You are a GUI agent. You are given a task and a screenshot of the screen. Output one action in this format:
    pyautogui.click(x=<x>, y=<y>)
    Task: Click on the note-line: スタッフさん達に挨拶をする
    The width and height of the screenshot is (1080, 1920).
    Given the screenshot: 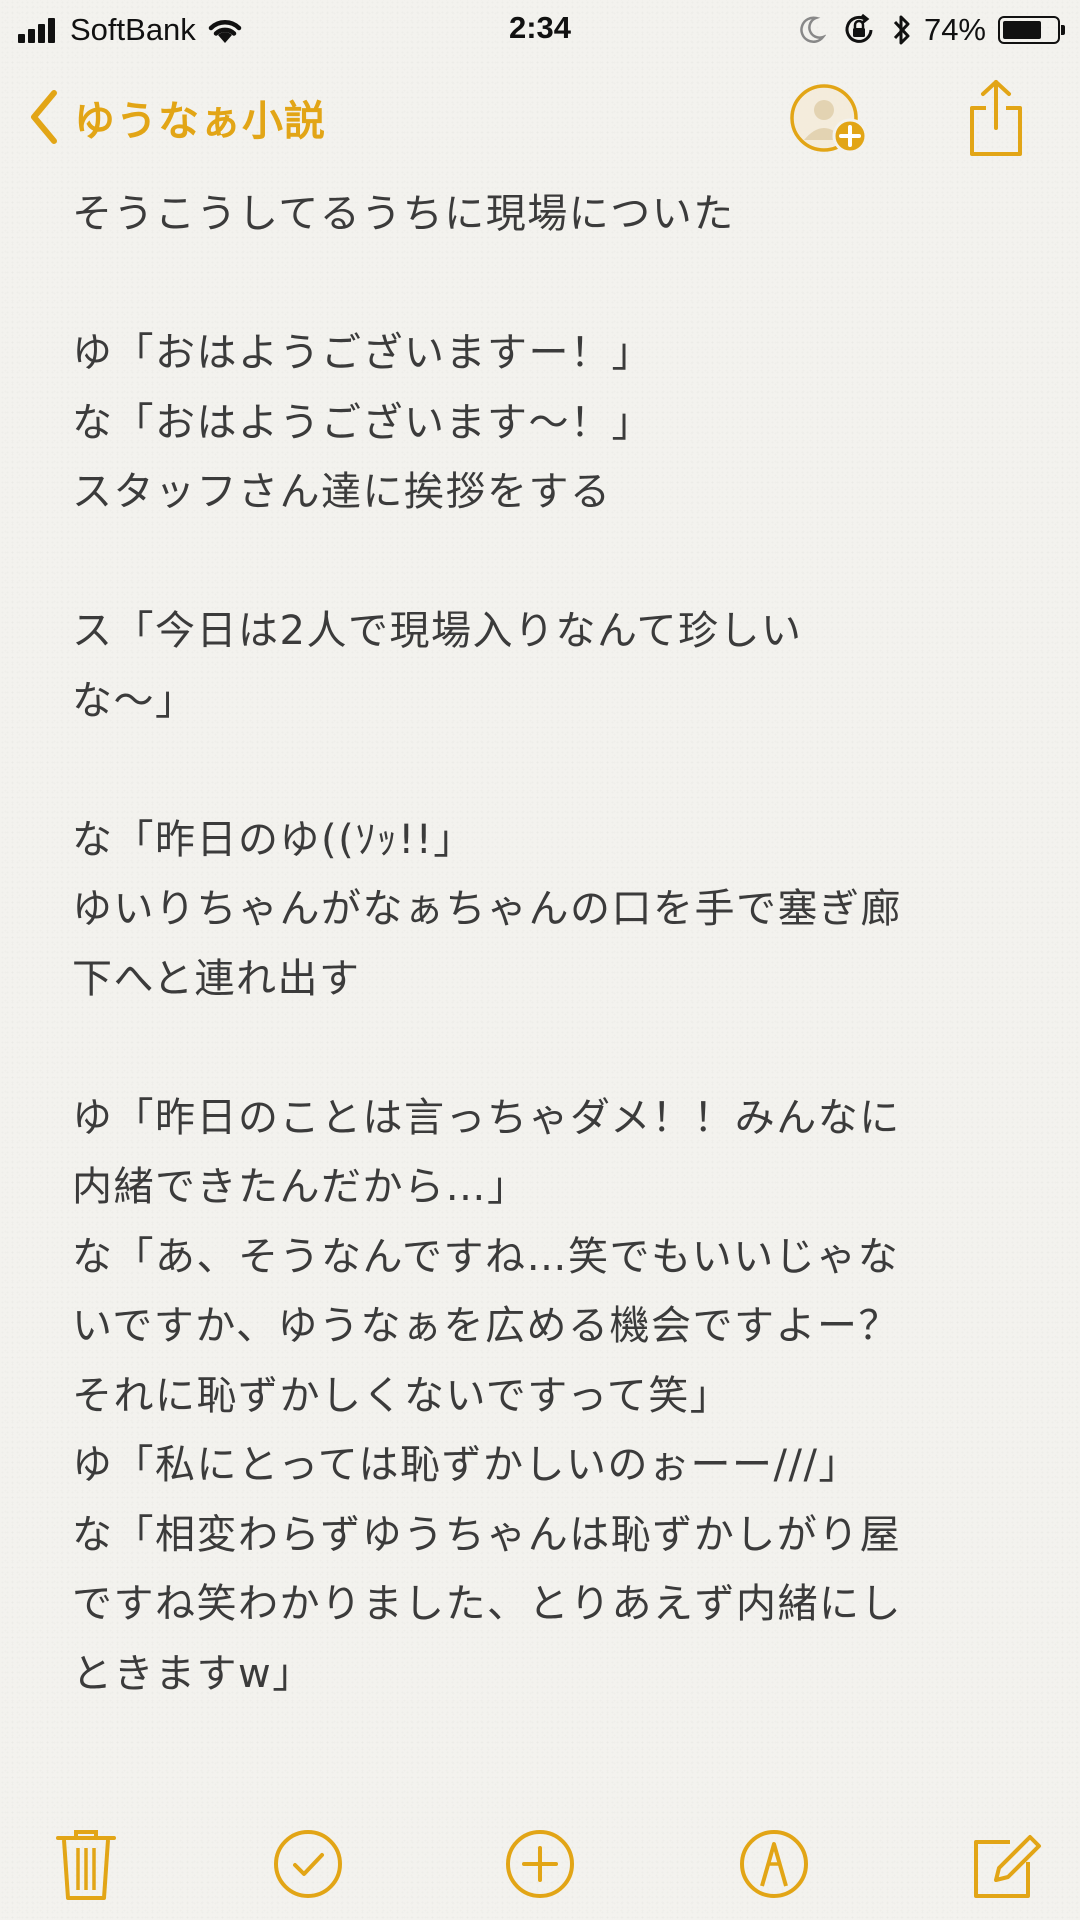 What is the action you would take?
    pyautogui.click(x=342, y=492)
    